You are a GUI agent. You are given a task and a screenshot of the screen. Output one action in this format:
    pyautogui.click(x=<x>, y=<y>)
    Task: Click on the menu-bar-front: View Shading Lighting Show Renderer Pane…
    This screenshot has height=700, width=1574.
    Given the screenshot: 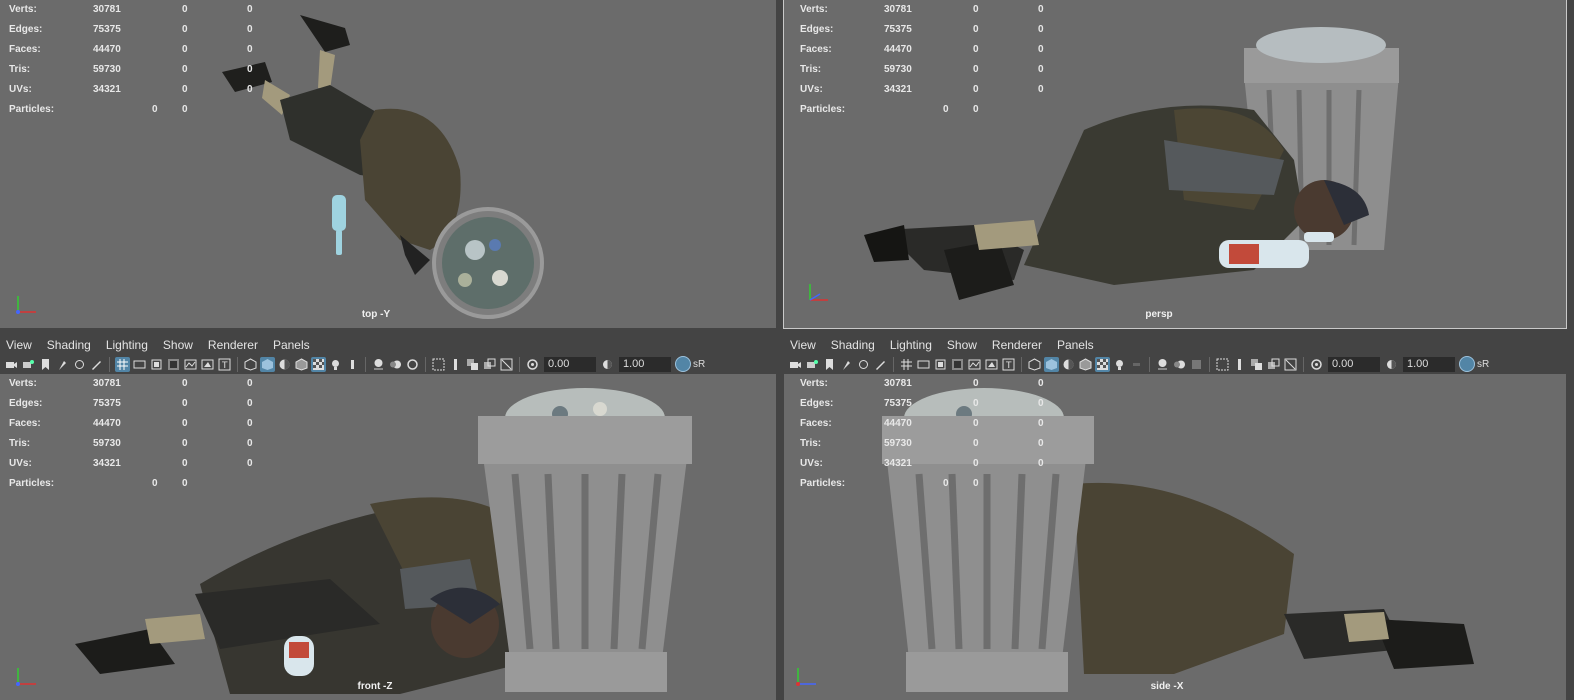 What is the action you would take?
    pyautogui.click(x=388, y=345)
    